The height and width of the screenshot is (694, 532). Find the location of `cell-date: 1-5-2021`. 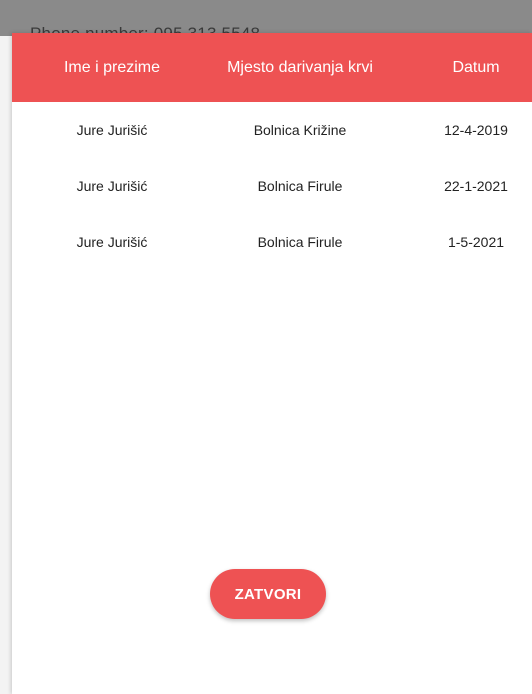

cell-date: 1-5-2021 is located at coordinates (476, 242).